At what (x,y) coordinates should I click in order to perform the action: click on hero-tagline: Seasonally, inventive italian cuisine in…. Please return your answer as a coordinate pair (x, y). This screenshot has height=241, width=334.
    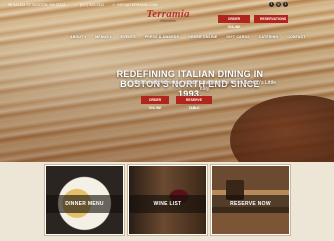
    Looking at the image, I should click on (205, 86).